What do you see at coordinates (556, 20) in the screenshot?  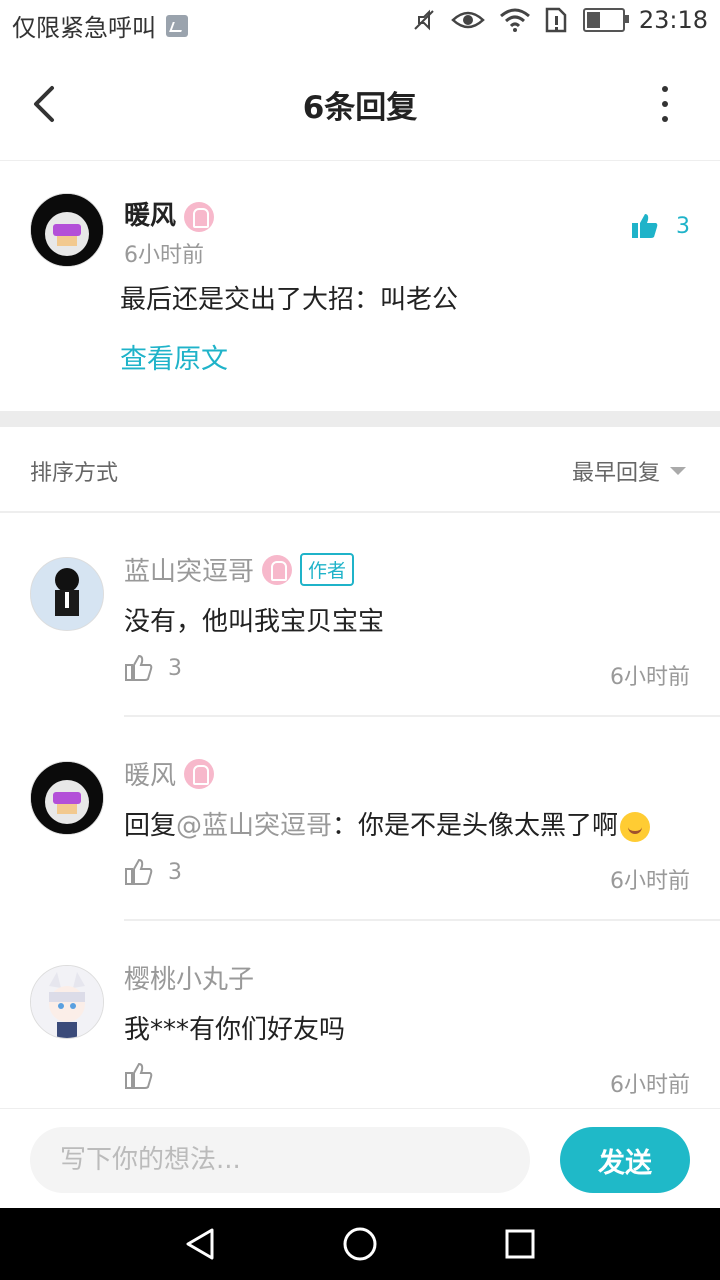 I see `sim-alert-icon` at bounding box center [556, 20].